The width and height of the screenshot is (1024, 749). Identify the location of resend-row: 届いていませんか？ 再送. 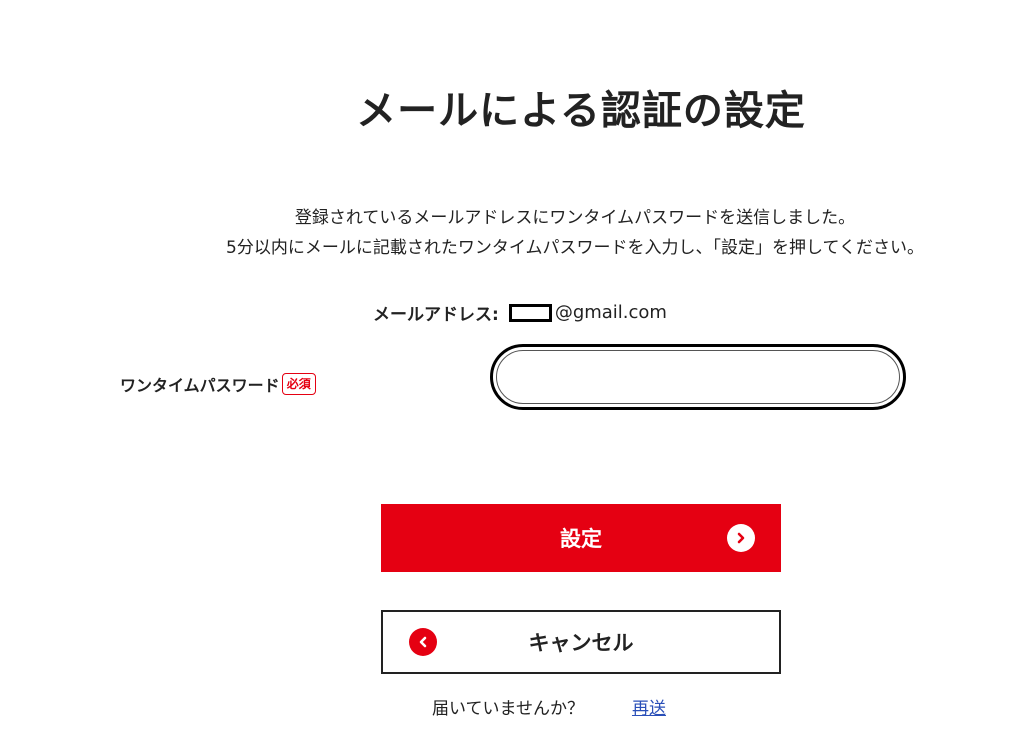
(549, 706).